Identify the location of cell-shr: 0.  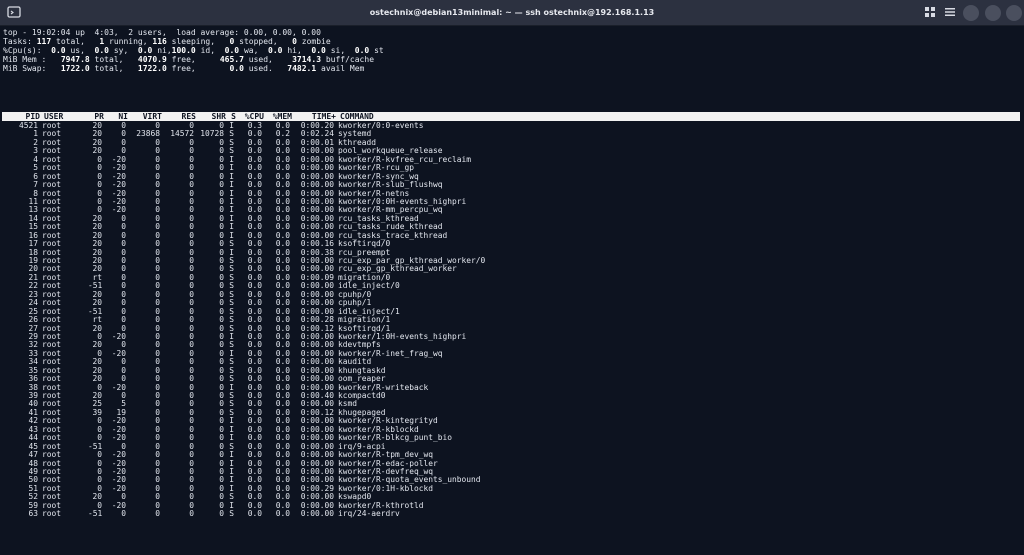
(221, 514).